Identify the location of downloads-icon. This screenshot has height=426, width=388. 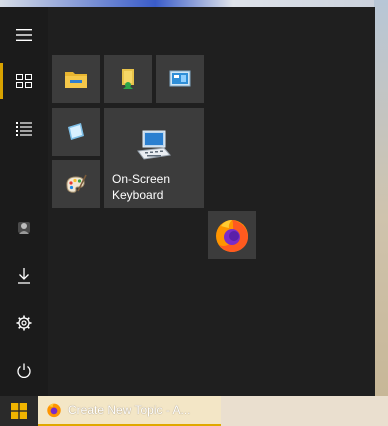
(24, 276).